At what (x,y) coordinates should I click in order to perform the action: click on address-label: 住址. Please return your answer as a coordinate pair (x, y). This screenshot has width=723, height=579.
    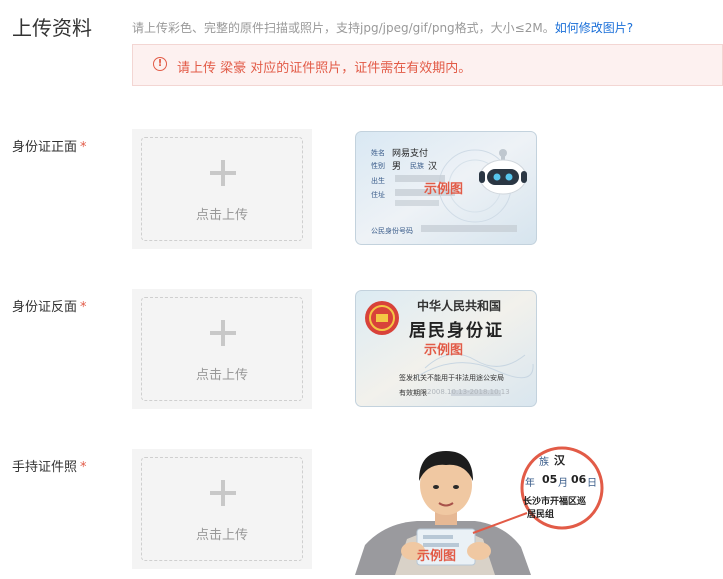
    Looking at the image, I should click on (378, 195).